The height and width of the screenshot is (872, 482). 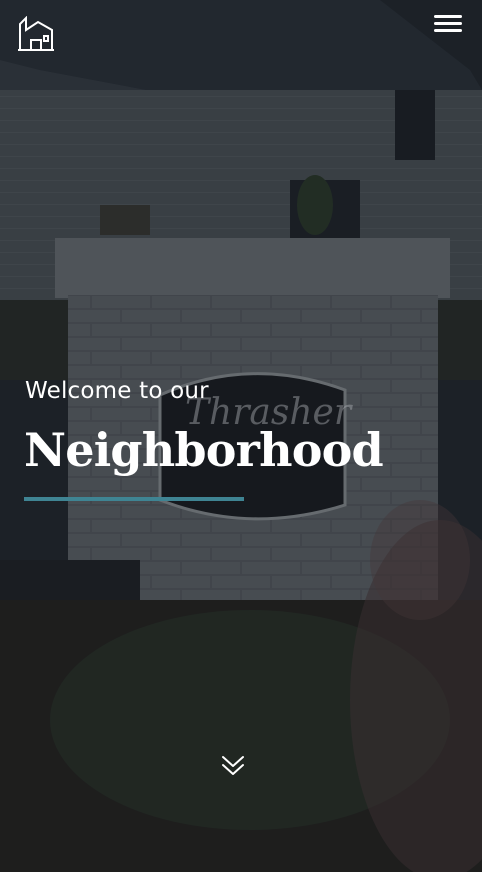 What do you see at coordinates (449, 23) in the screenshot?
I see `hamburger-menu-icon` at bounding box center [449, 23].